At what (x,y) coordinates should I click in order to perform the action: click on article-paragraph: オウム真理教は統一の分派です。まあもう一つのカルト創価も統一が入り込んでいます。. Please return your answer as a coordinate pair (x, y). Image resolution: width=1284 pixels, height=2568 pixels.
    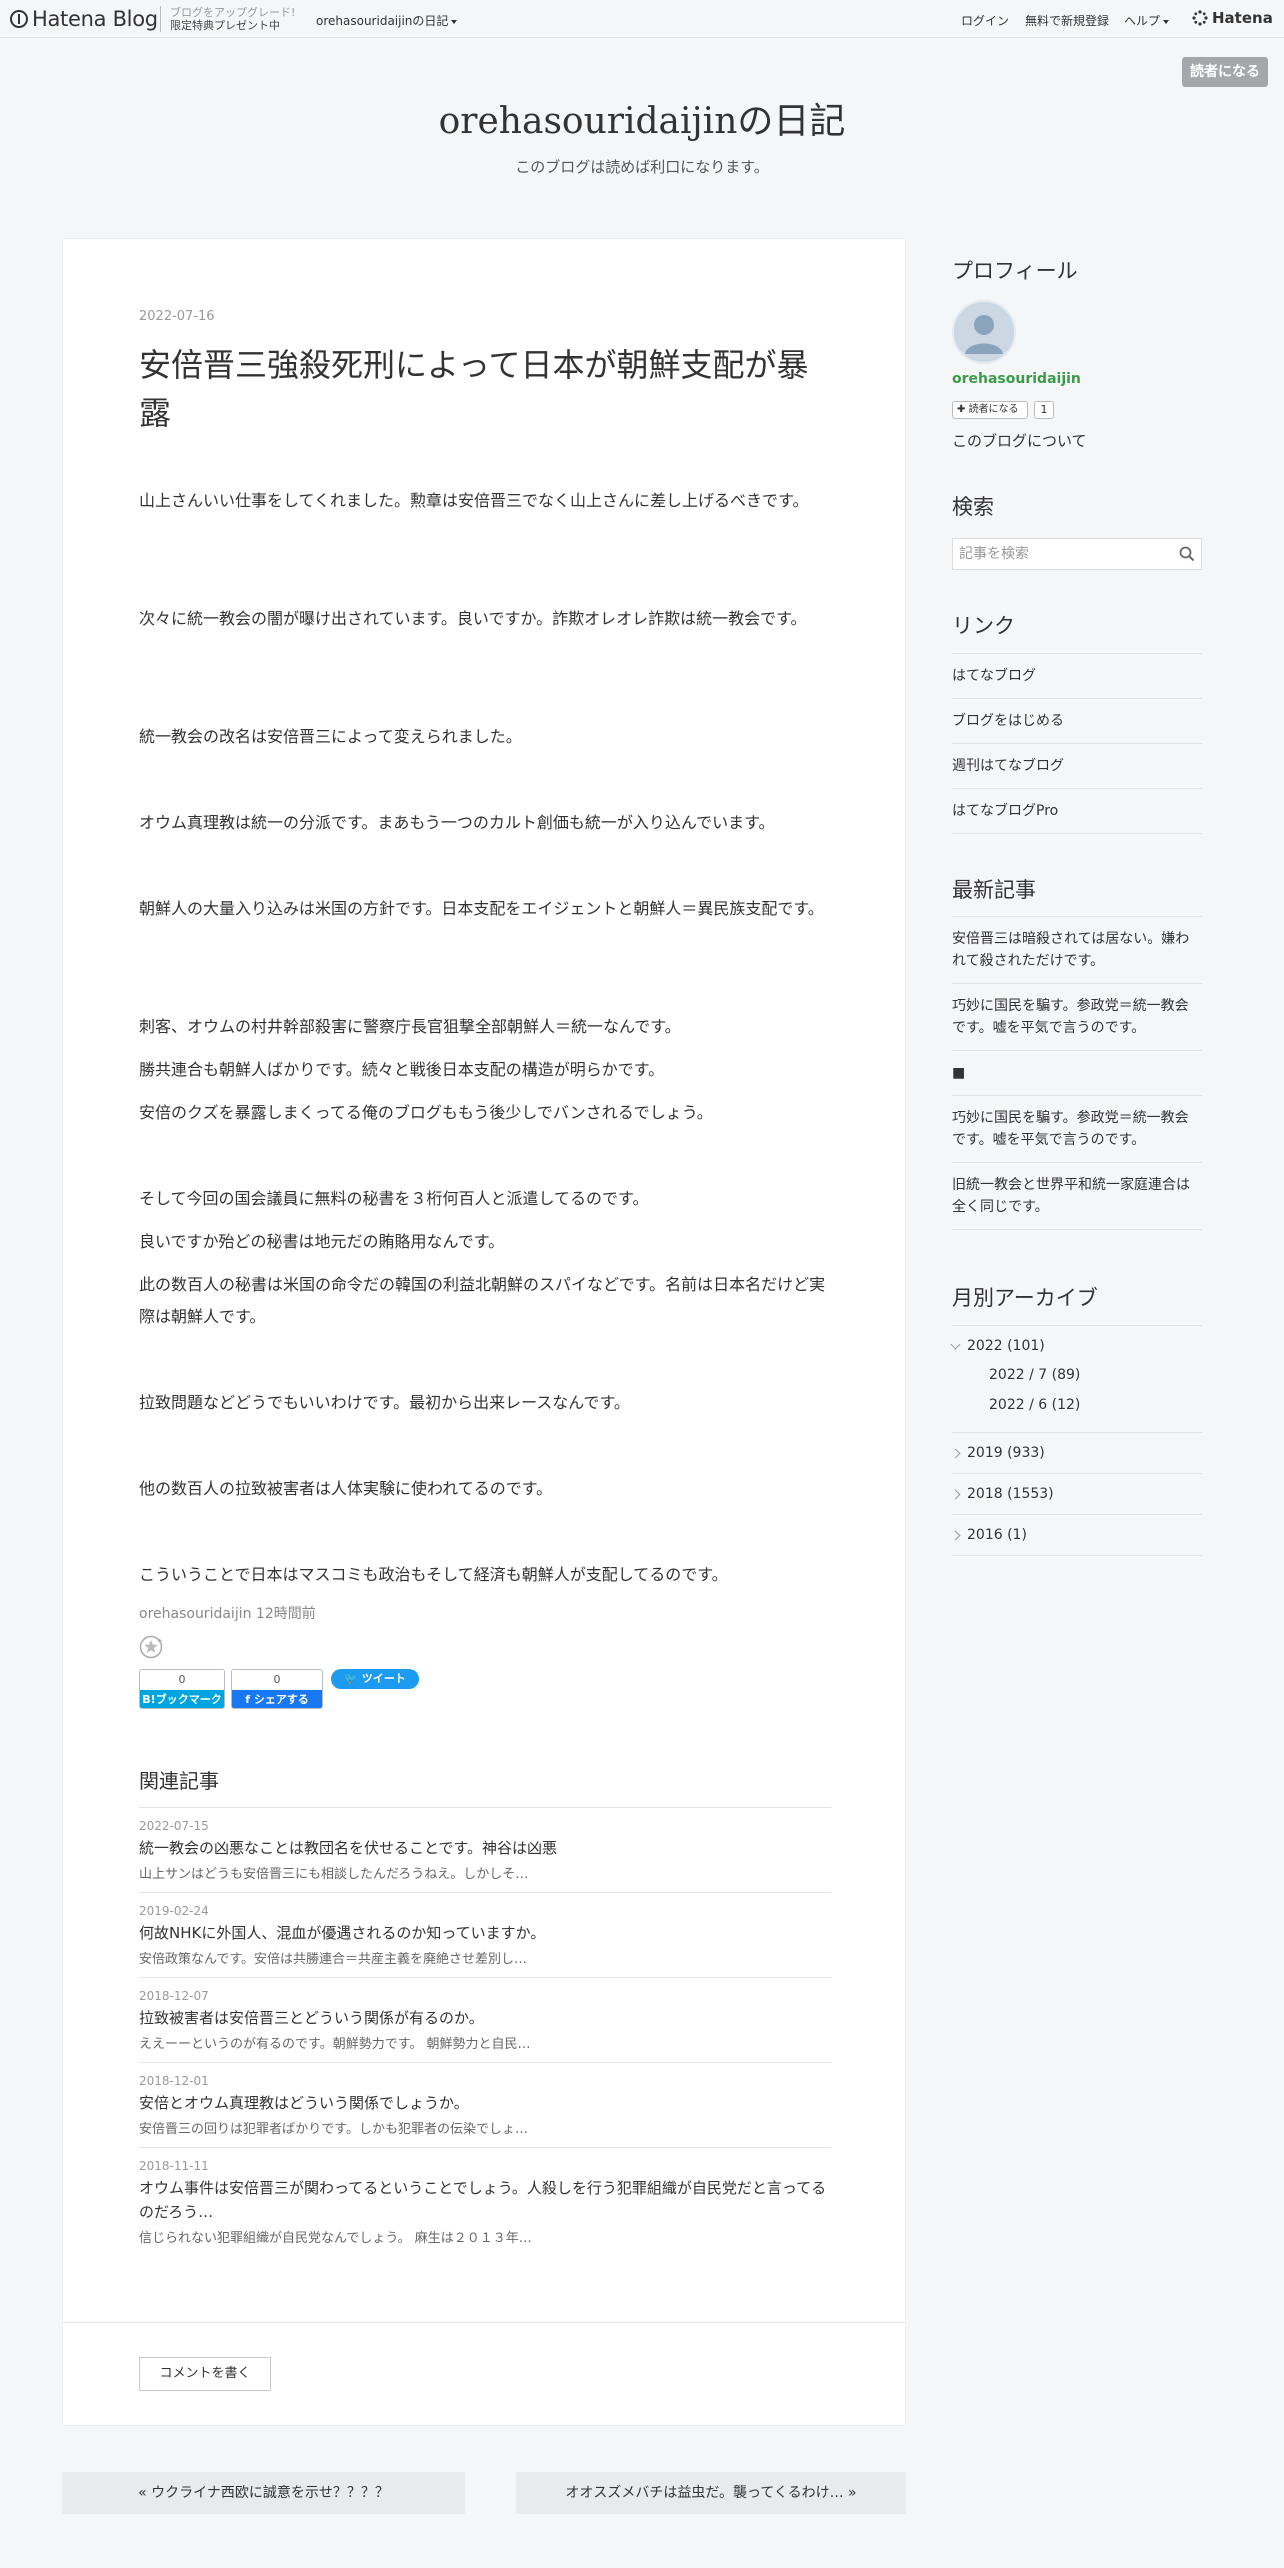
    Looking at the image, I should click on (457, 822).